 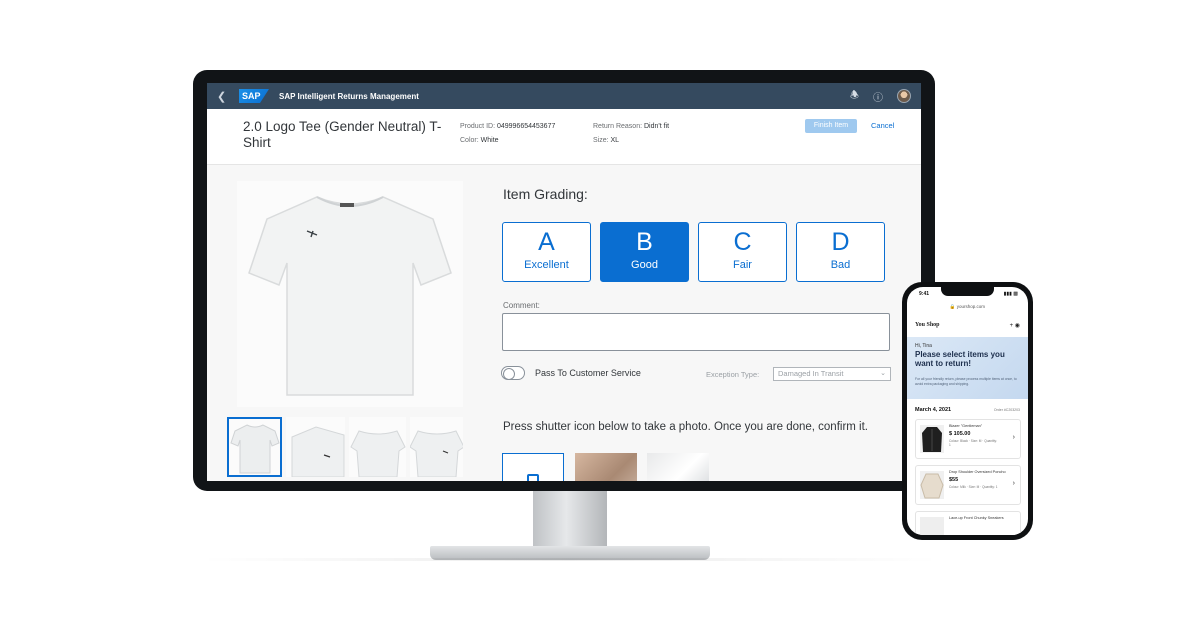 I want to click on grade-d-button: D Bad, so click(x=840, y=252).